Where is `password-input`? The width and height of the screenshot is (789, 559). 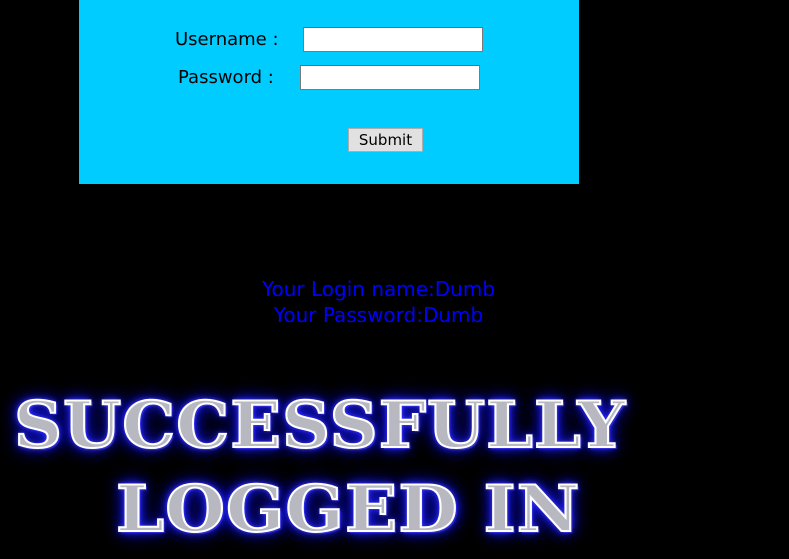 password-input is located at coordinates (390, 77).